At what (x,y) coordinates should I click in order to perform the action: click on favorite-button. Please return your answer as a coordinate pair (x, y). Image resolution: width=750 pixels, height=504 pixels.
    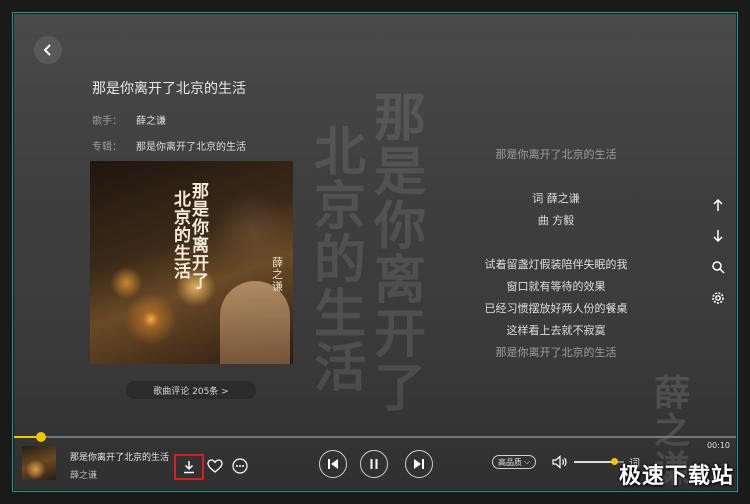
    Looking at the image, I should click on (215, 466).